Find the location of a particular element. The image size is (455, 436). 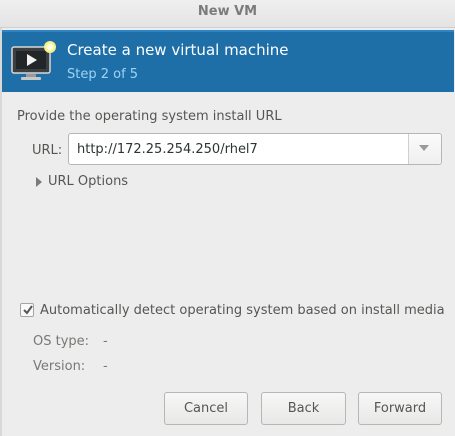

auto-detect-checkbox is located at coordinates (27, 310).